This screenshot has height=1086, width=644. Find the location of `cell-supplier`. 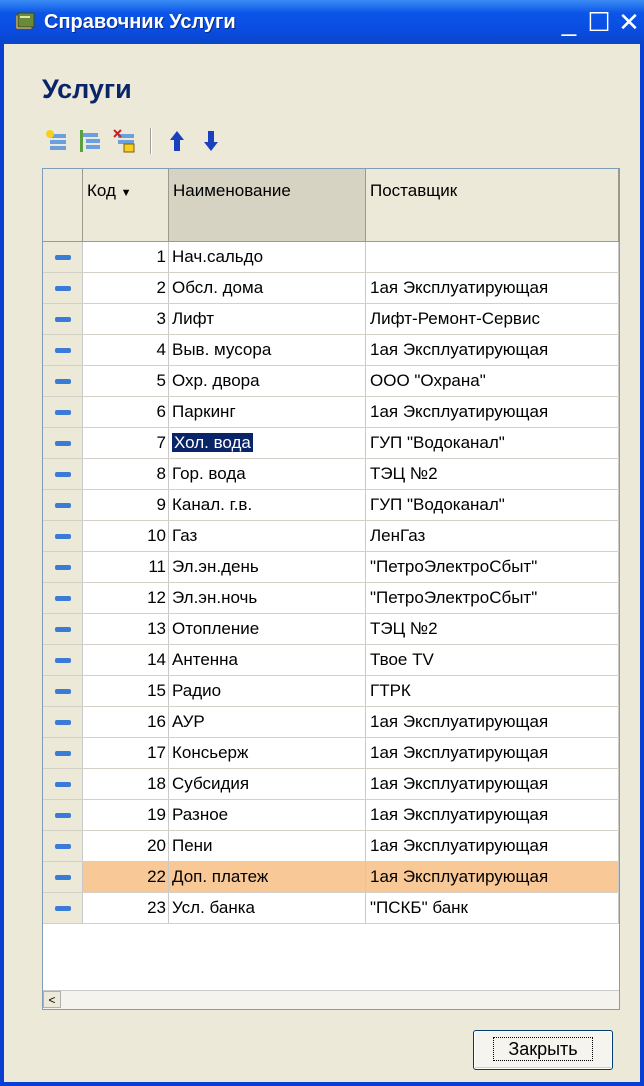

cell-supplier is located at coordinates (492, 257).